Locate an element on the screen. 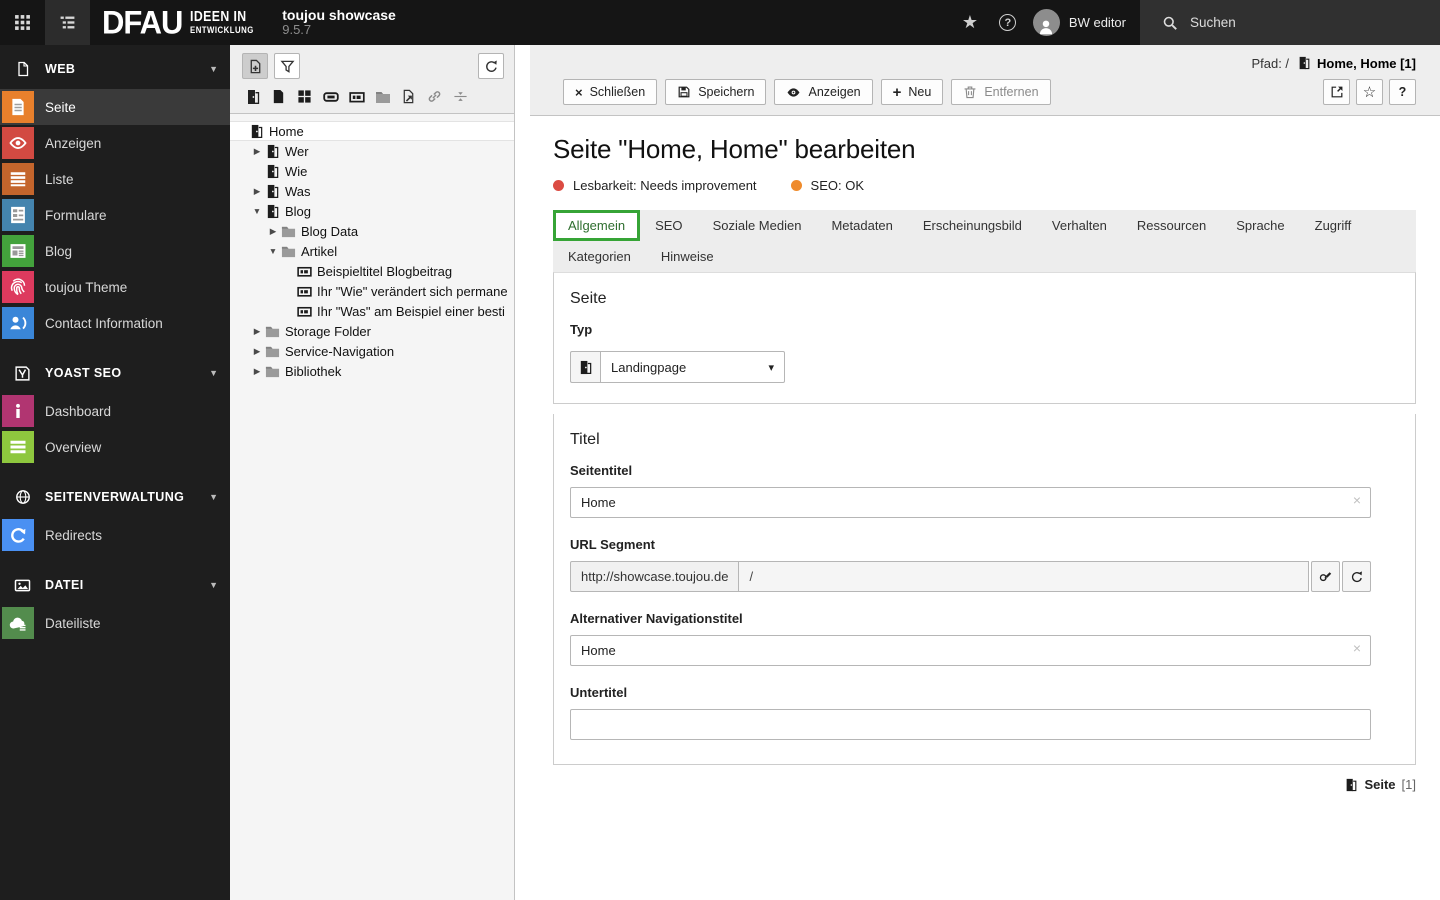 The width and height of the screenshot is (1440, 900). tree-list-icon is located at coordinates (67, 22).